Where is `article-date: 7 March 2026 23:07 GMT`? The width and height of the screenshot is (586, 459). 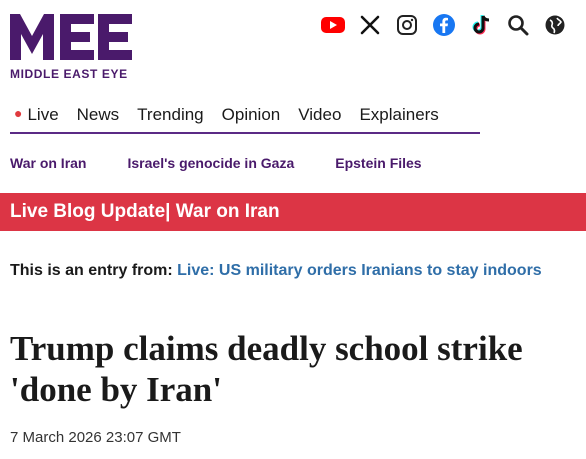
article-date: 7 March 2026 23:07 GMT is located at coordinates (95, 437).